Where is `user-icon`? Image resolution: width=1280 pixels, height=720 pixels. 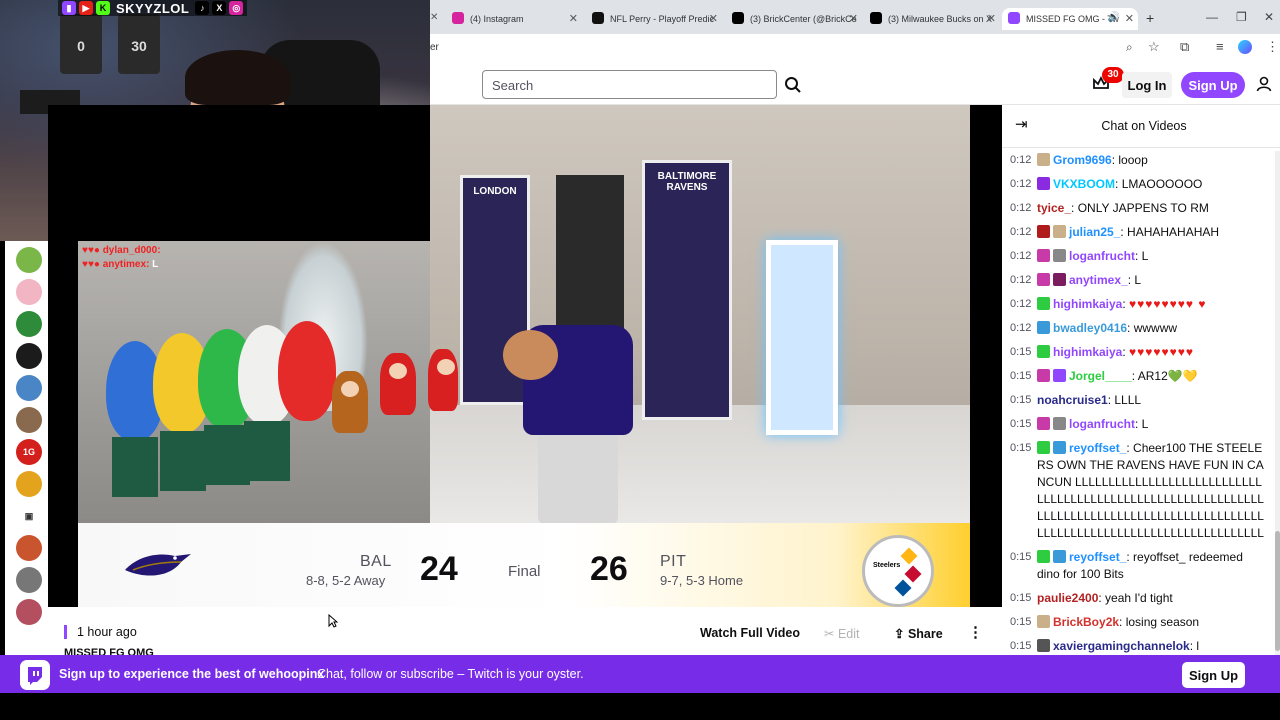 user-icon is located at coordinates (1264, 86).